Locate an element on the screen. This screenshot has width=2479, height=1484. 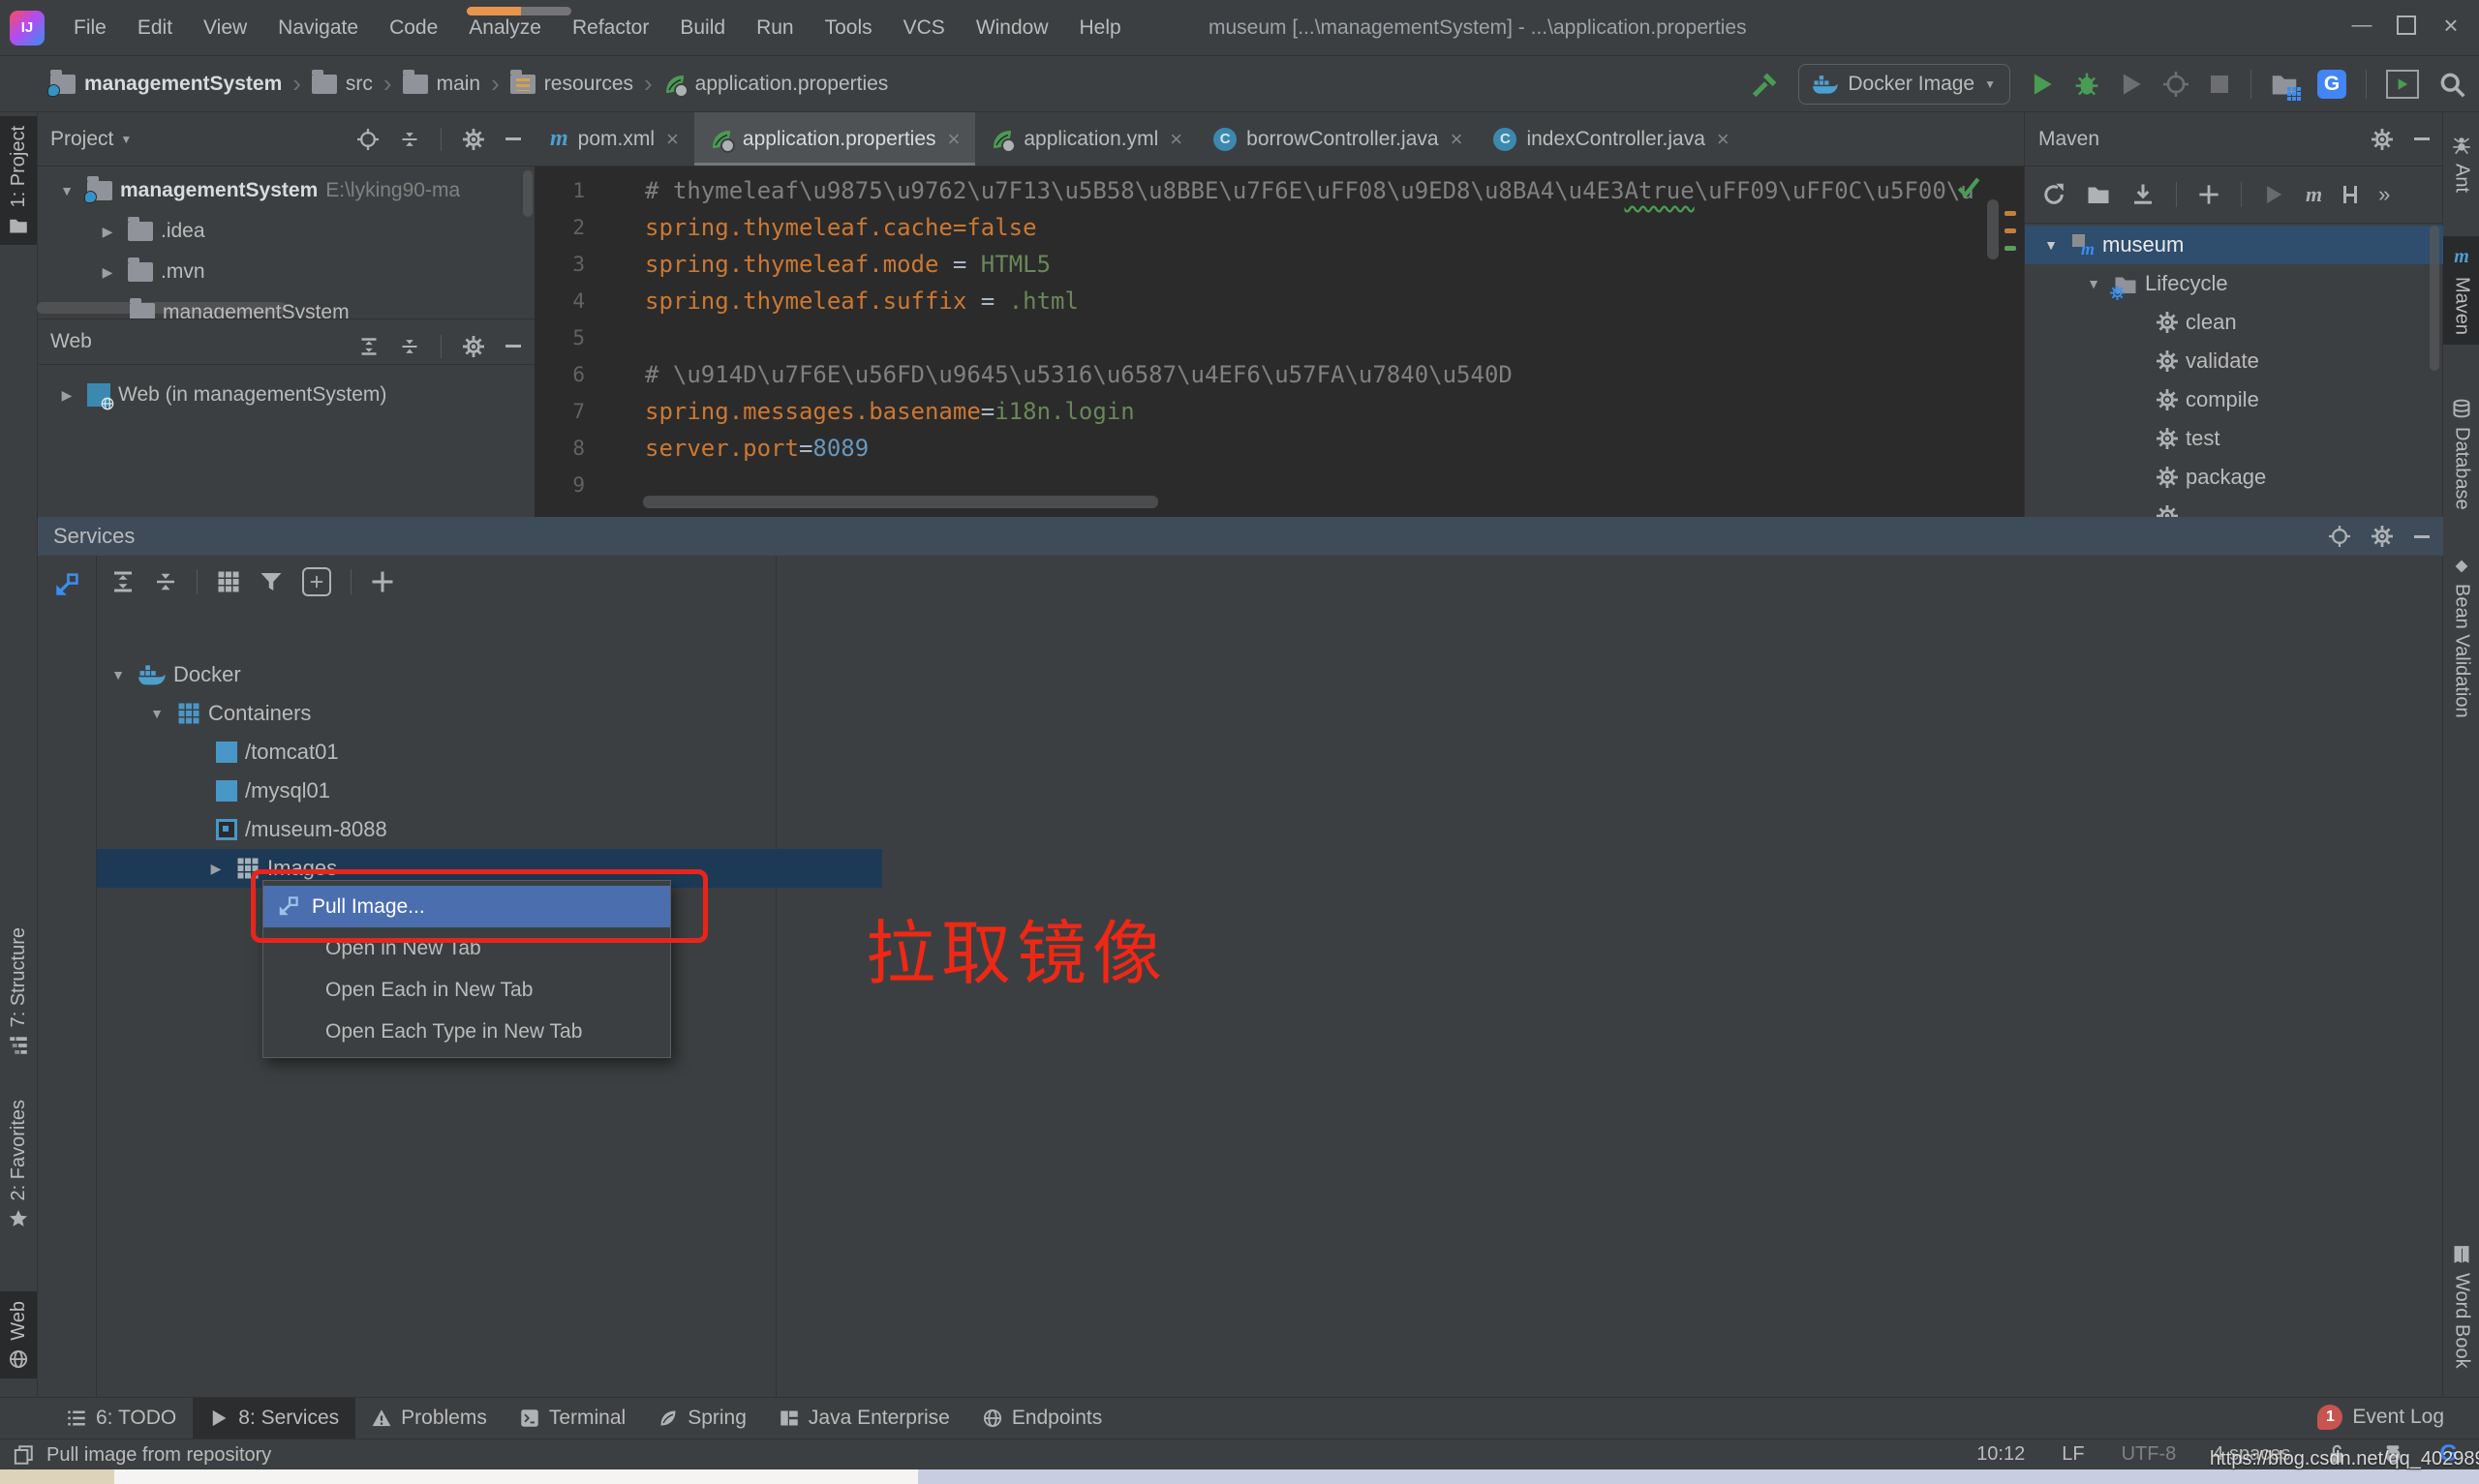
menu-run: Run is located at coordinates (776, 27).